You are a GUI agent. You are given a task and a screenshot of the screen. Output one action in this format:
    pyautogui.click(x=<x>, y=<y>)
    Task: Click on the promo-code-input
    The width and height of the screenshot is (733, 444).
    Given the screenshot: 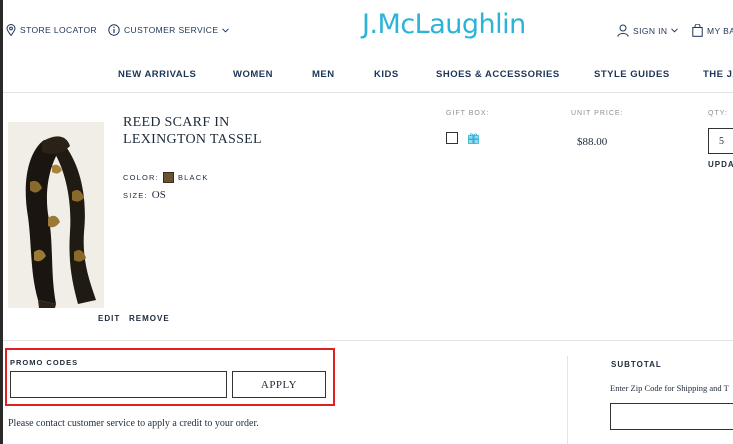 What is the action you would take?
    pyautogui.click(x=118, y=384)
    